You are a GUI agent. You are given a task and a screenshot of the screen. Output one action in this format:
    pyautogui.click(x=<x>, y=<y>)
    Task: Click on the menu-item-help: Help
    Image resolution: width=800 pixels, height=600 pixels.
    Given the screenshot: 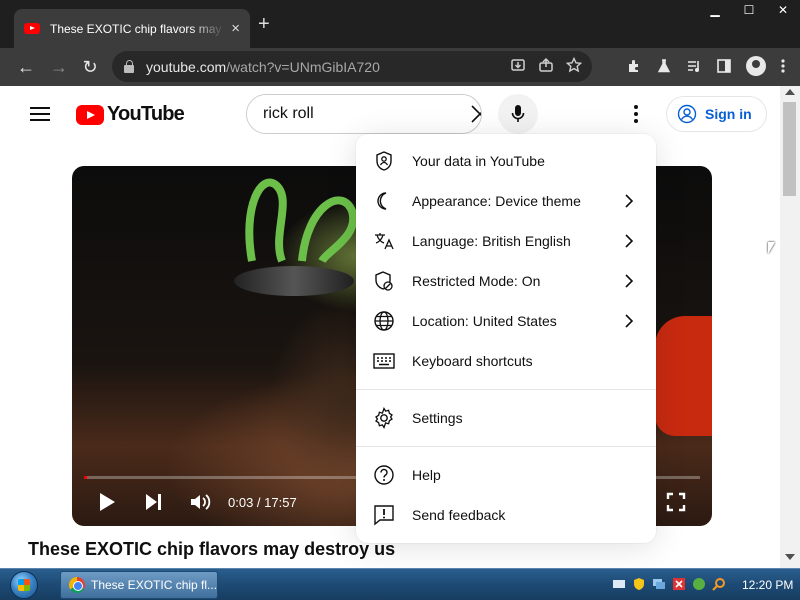 What is the action you would take?
    pyautogui.click(x=506, y=475)
    